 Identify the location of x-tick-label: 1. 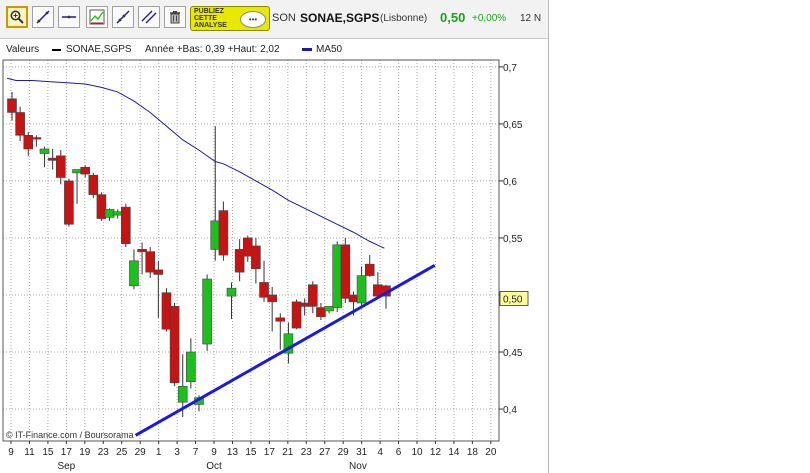
(159, 452).